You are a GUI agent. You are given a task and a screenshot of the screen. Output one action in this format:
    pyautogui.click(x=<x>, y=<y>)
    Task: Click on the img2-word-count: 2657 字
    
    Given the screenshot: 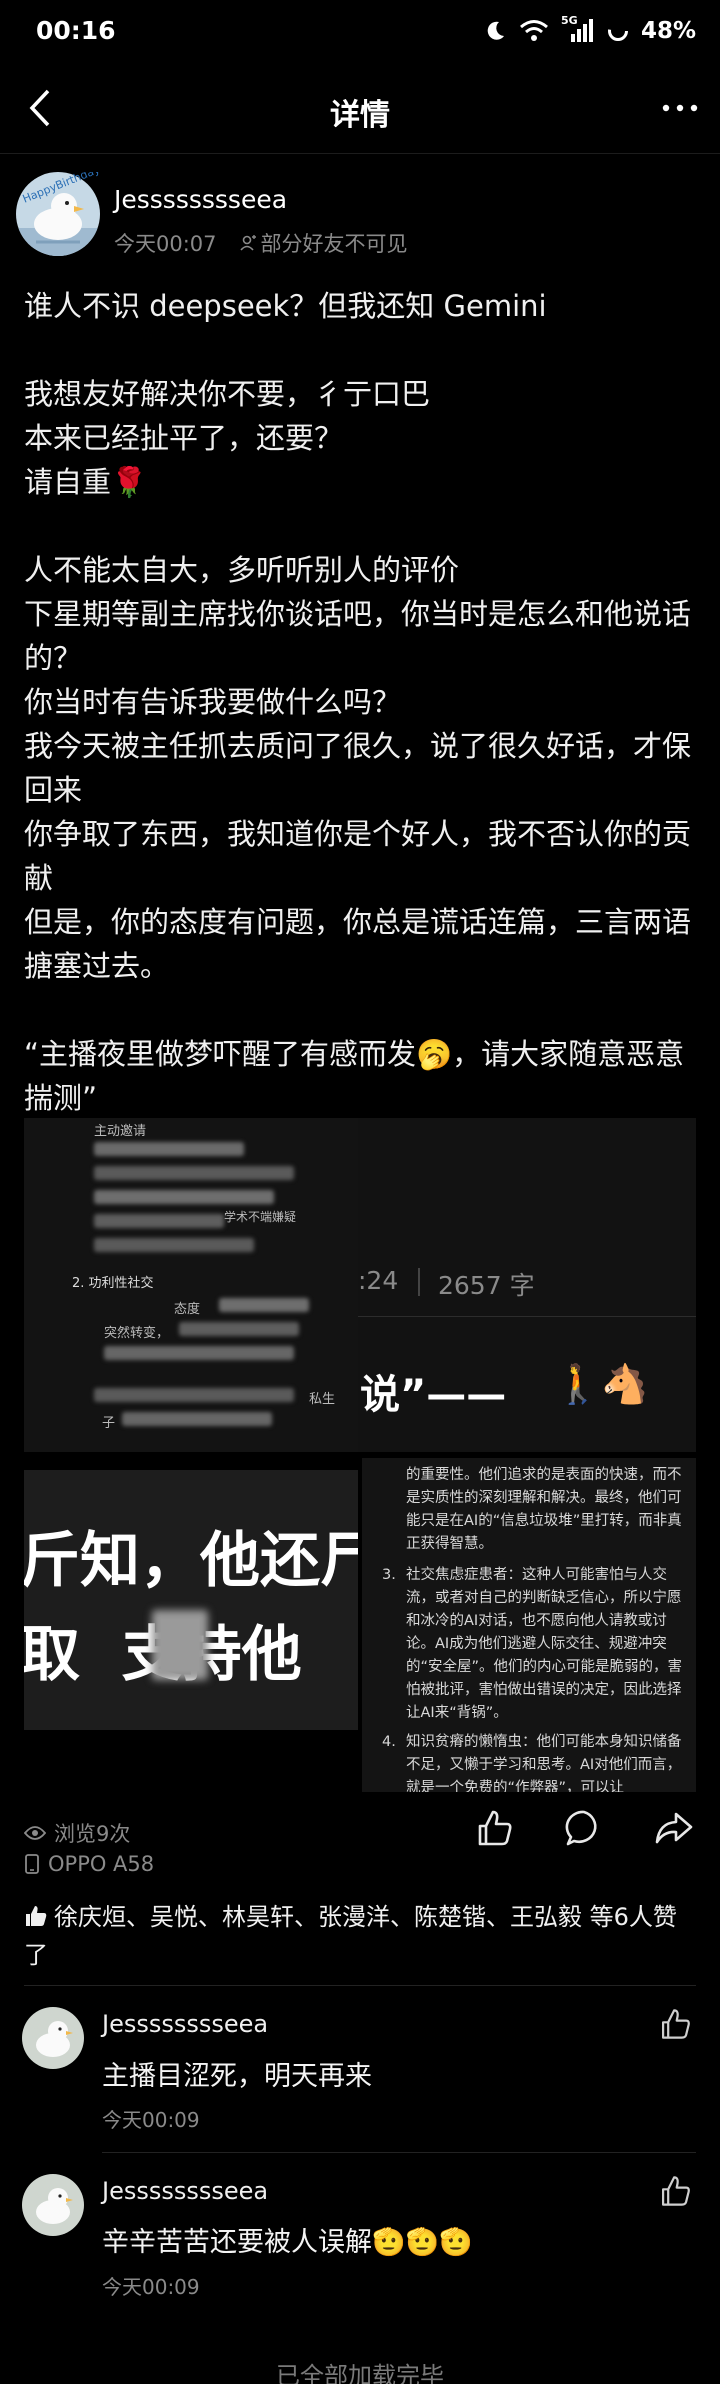 What is the action you would take?
    pyautogui.click(x=486, y=1285)
    